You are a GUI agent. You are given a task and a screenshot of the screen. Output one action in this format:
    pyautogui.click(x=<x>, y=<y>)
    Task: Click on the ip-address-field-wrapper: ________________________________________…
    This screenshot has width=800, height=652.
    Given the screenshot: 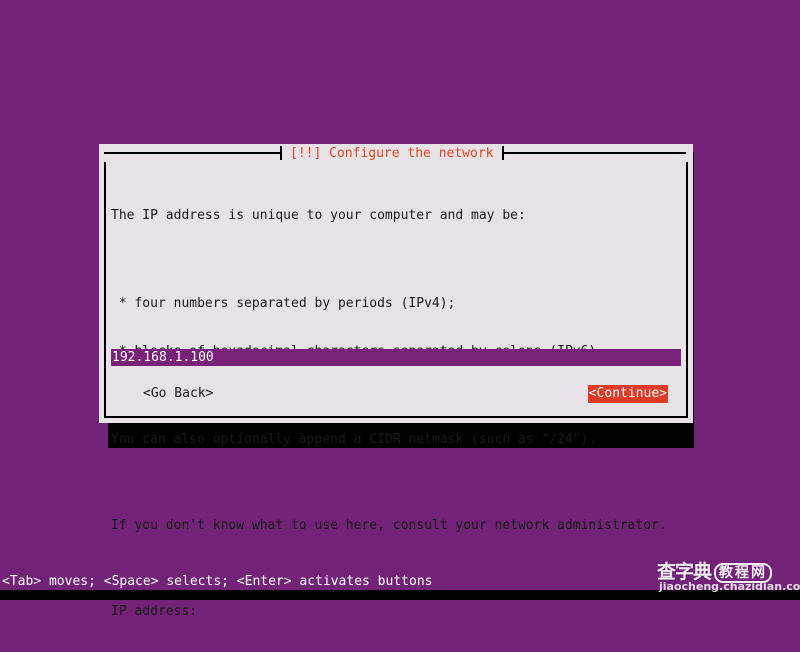 What is the action you would take?
    pyautogui.click(x=396, y=357)
    